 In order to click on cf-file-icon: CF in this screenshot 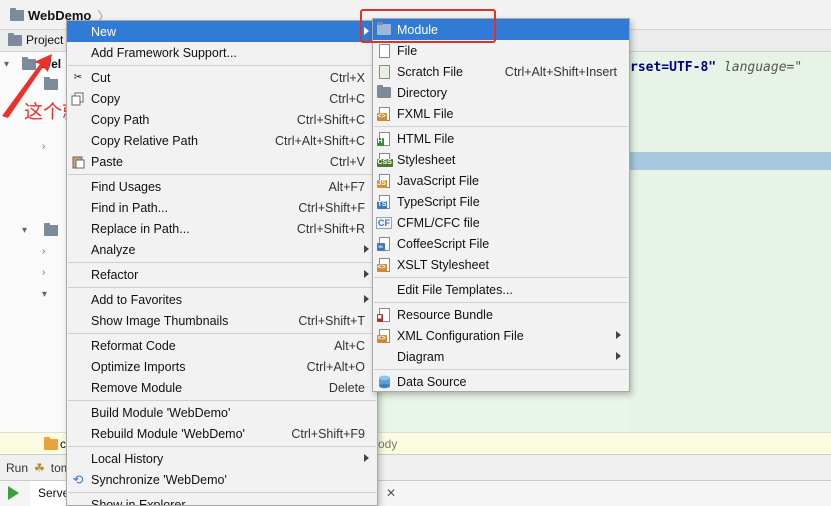, I will do `click(384, 222)`.